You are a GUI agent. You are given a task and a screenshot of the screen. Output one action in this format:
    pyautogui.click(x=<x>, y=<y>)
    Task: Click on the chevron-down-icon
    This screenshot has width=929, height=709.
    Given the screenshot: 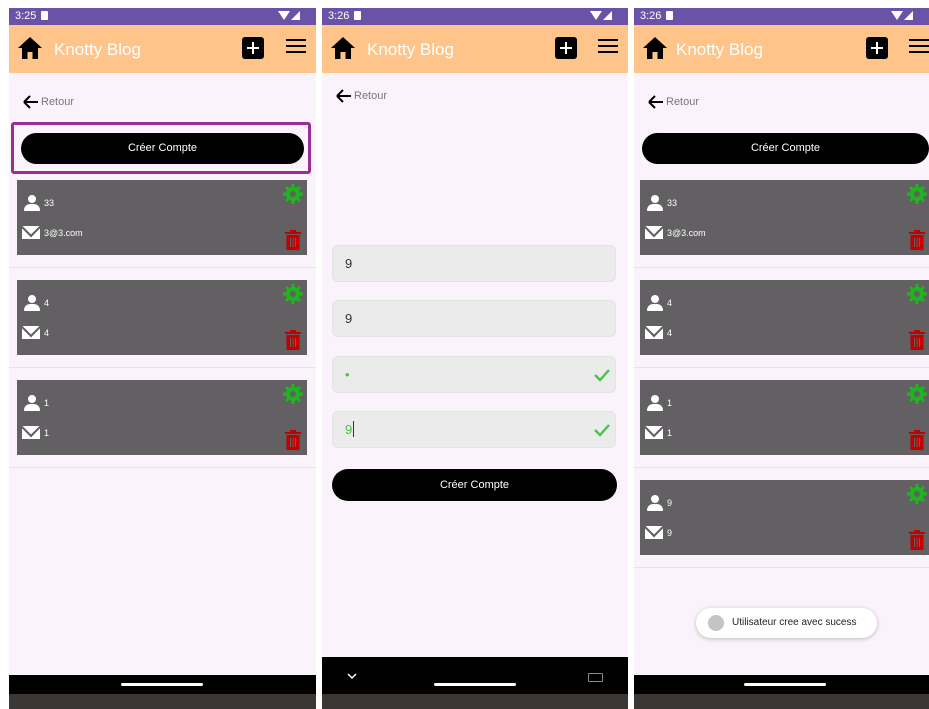 What is the action you would take?
    pyautogui.click(x=352, y=676)
    